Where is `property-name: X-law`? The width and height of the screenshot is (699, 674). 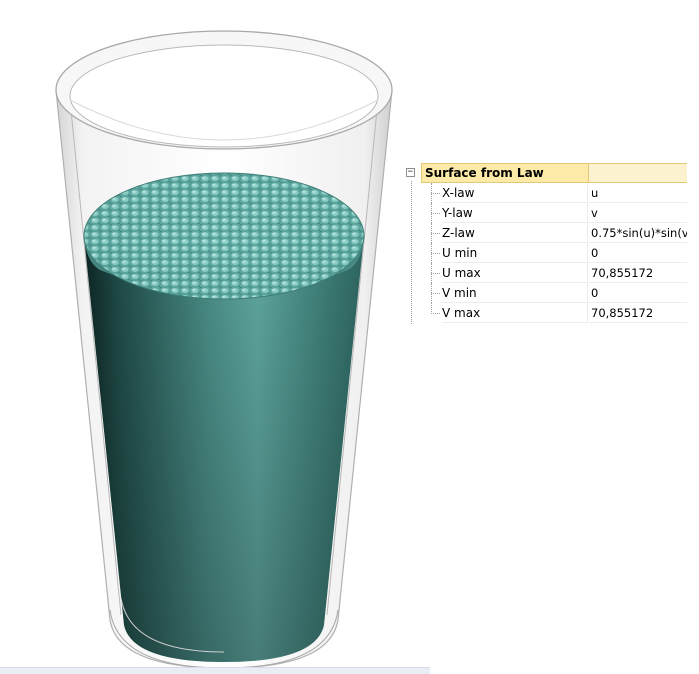
property-name: X-law is located at coordinates (515, 193).